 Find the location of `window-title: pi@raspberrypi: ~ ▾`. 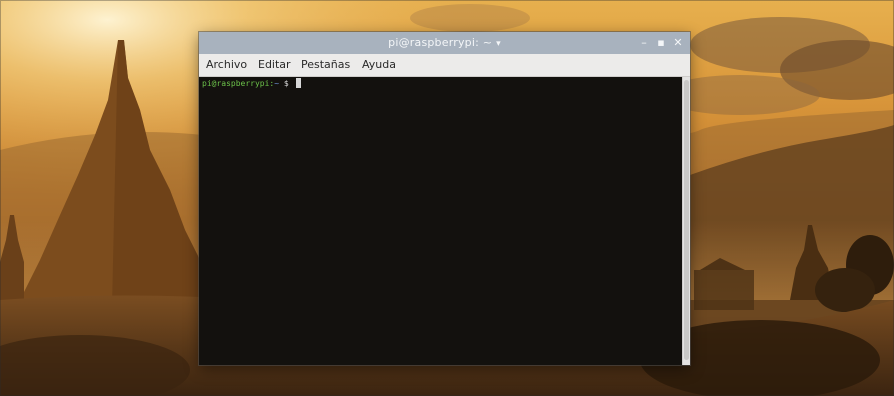

window-title: pi@raspberrypi: ~ ▾ is located at coordinates (444, 43).